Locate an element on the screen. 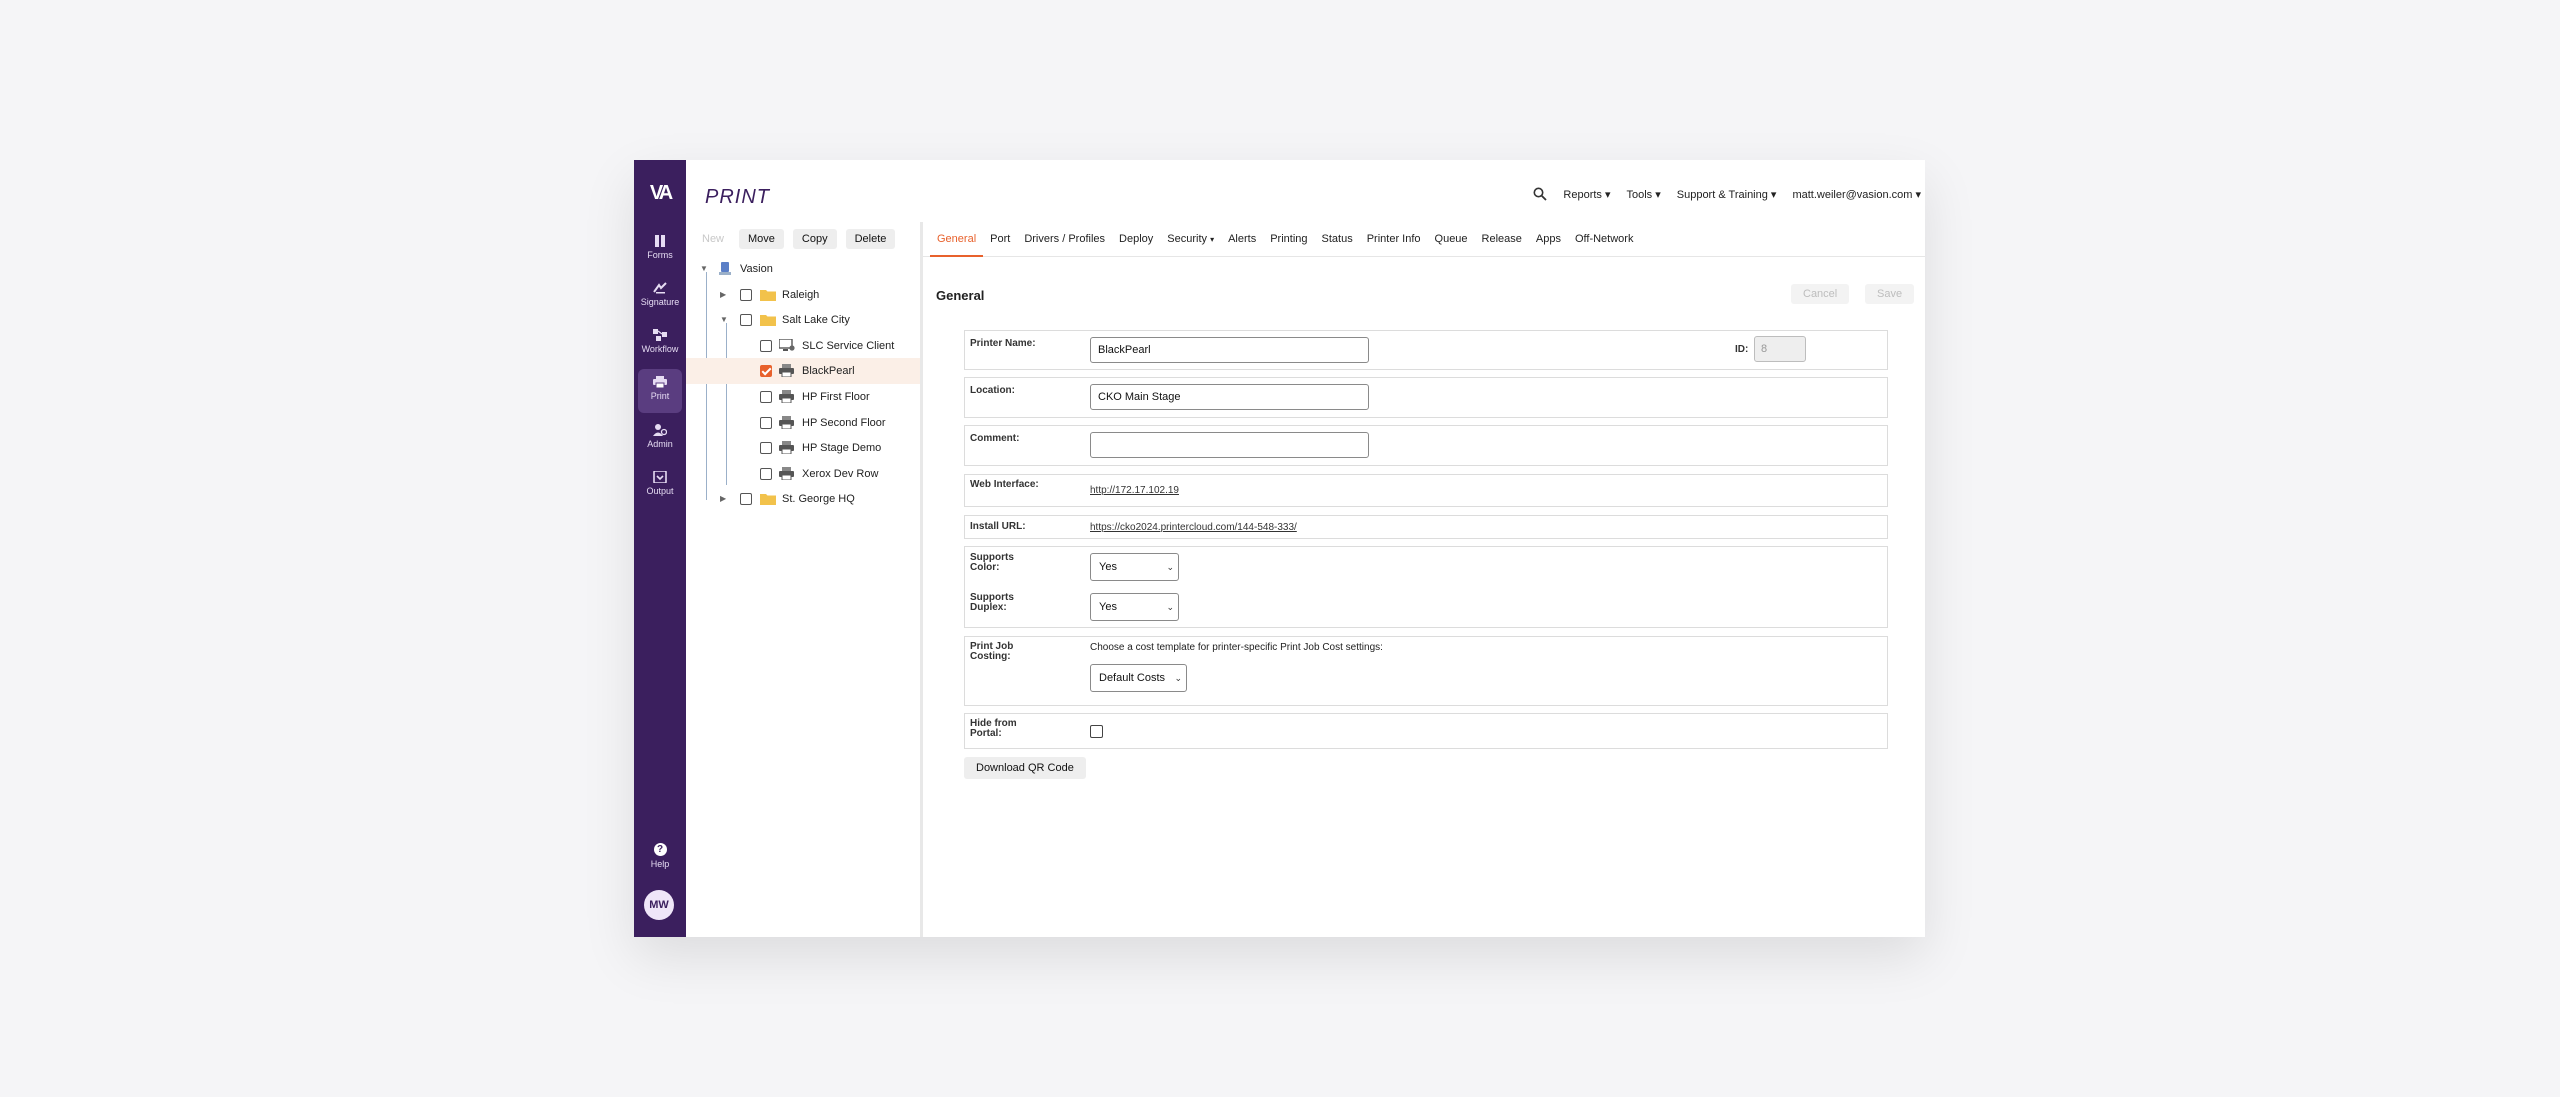  user-avatar: MW is located at coordinates (659, 905).